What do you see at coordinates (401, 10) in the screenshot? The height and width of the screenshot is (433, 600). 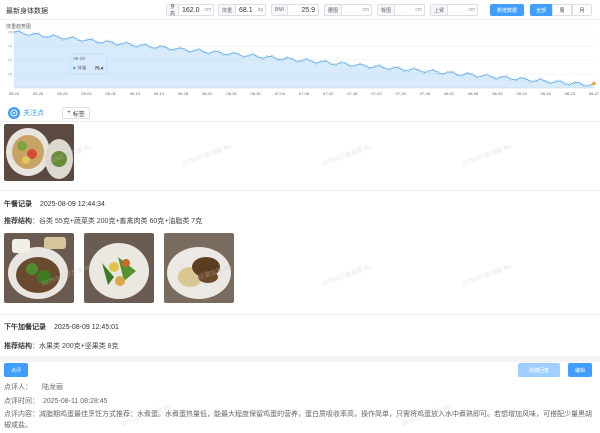 I see `hip-field: 臀围 cm` at bounding box center [401, 10].